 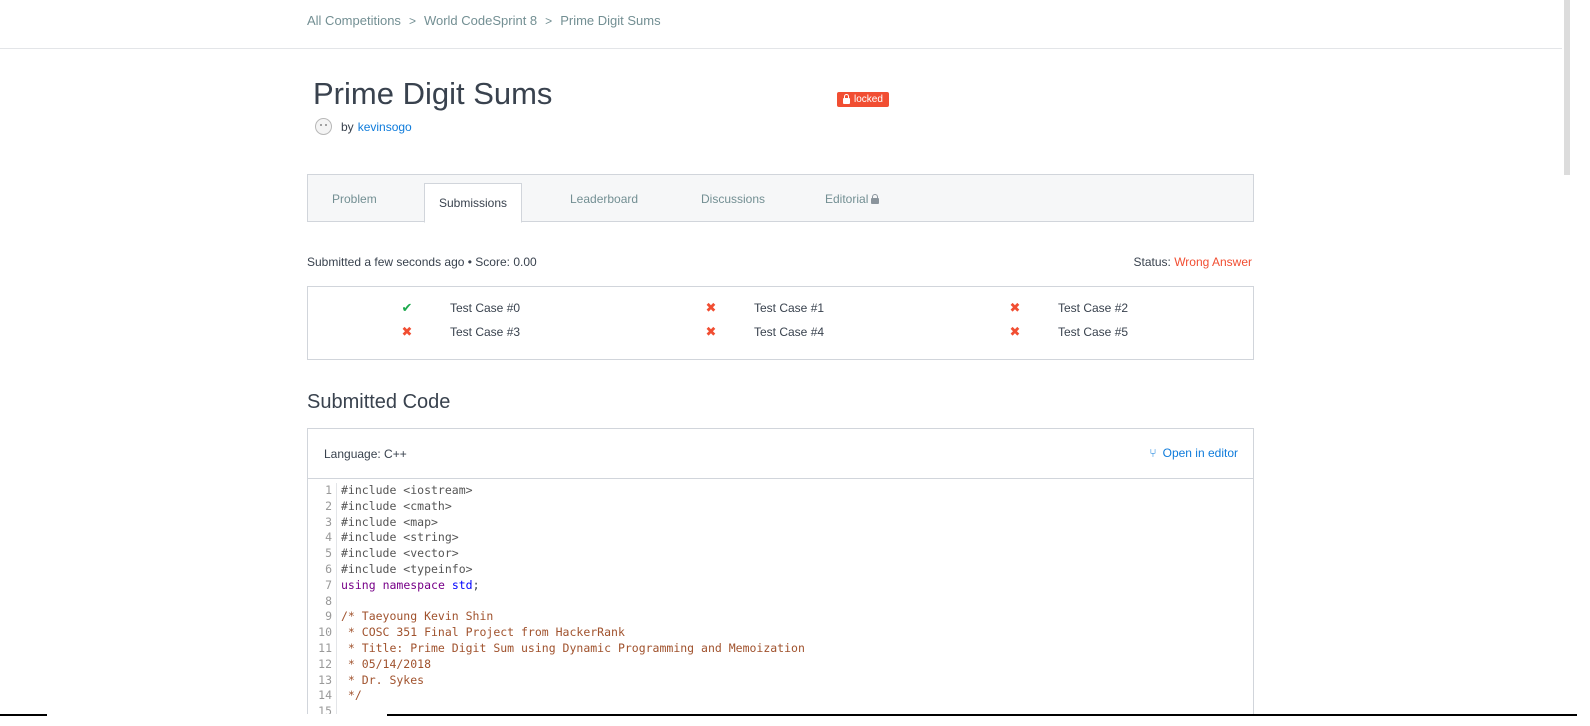 I want to click on tab-submissions-label: Submissions, so click(x=473, y=203).